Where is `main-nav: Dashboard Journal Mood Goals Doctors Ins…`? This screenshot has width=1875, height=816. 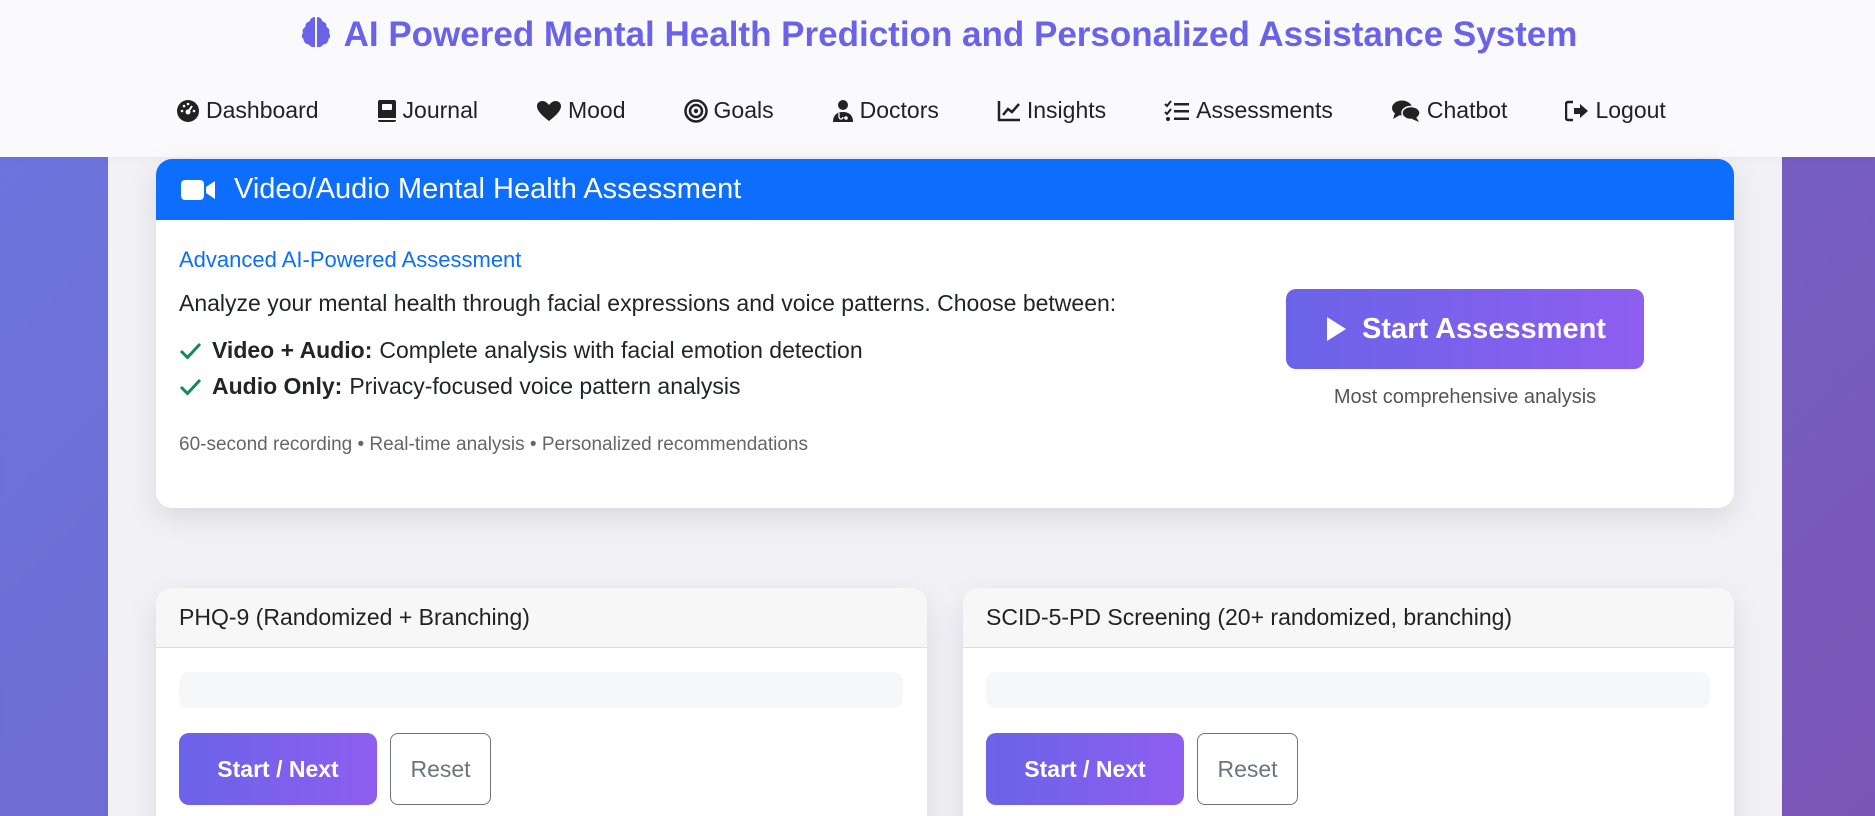
main-nav: Dashboard Journal Mood Goals Doctors Ins… is located at coordinates (921, 110).